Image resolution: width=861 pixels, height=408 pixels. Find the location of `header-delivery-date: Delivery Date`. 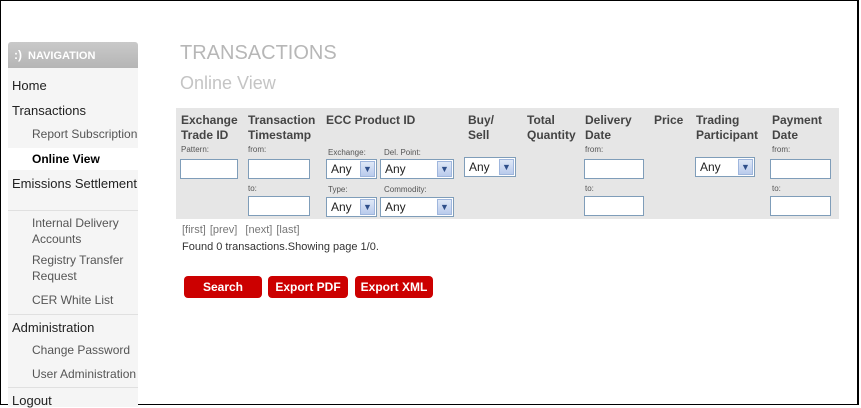

header-delivery-date: Delivery Date is located at coordinates (608, 127).